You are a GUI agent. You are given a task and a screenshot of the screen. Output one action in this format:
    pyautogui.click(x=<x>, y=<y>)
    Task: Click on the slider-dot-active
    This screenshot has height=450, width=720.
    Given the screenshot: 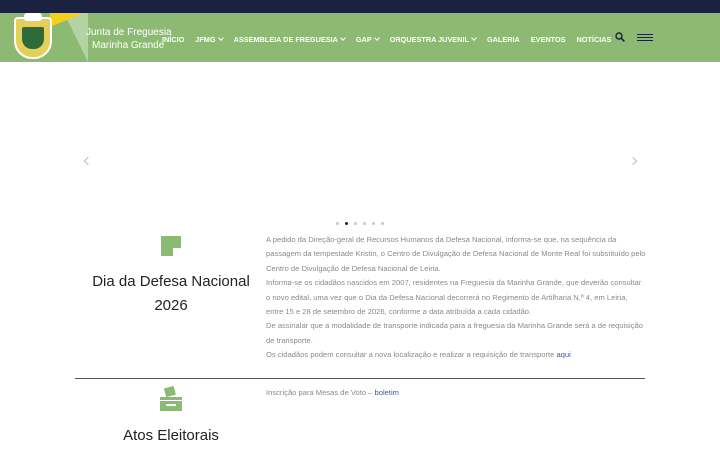 What is the action you would take?
    pyautogui.click(x=346, y=223)
    